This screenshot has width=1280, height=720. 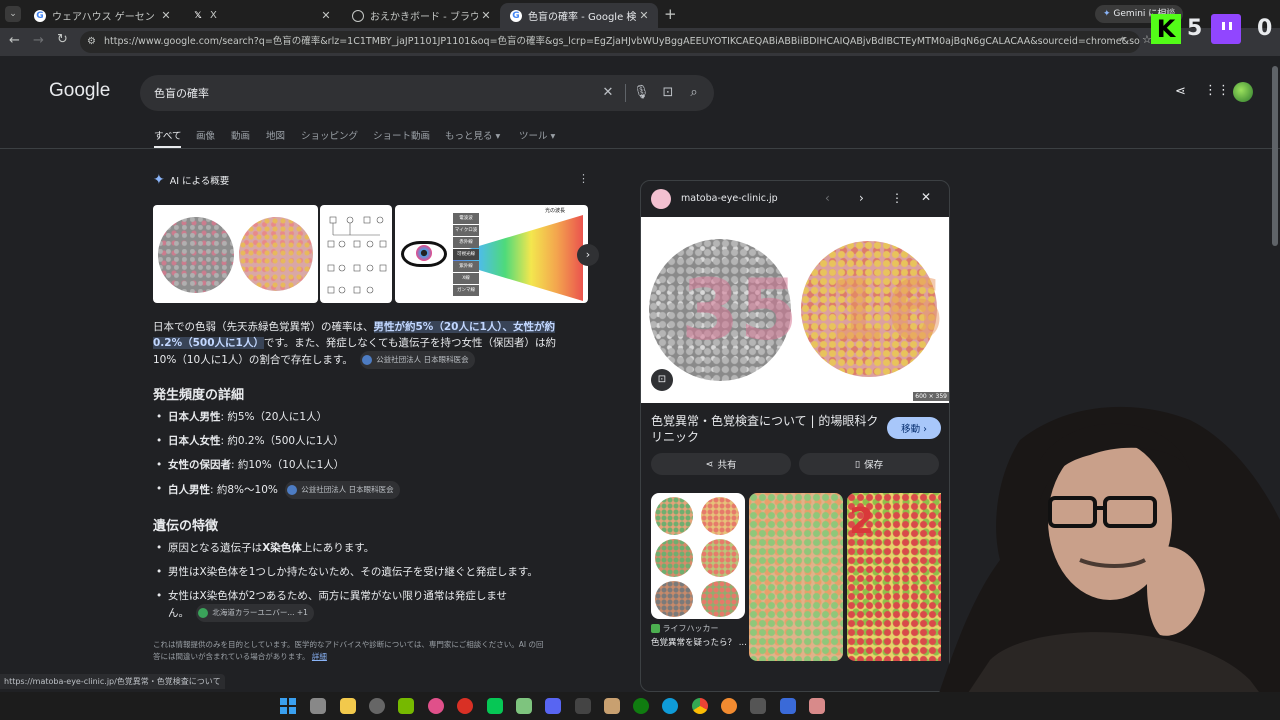 What do you see at coordinates (721, 464) in the screenshot?
I see `share-button: ⋖ 共有` at bounding box center [721, 464].